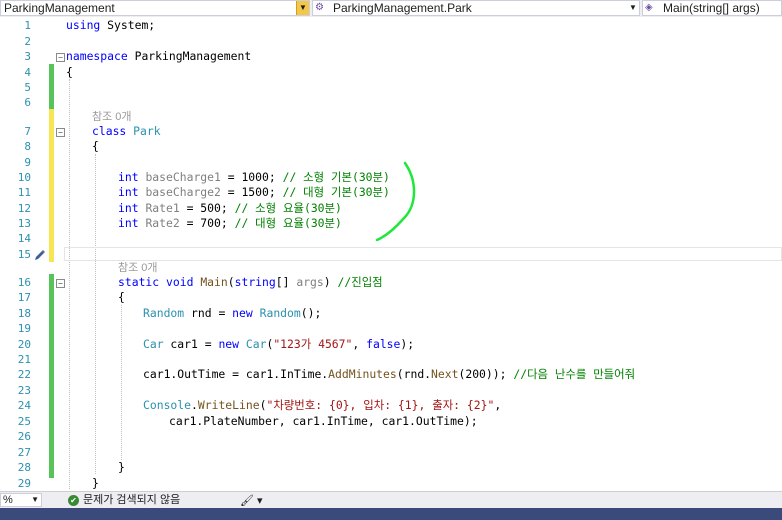 The width and height of the screenshot is (782, 520). What do you see at coordinates (121, 297) in the screenshot?
I see `code-line-17: {` at bounding box center [121, 297].